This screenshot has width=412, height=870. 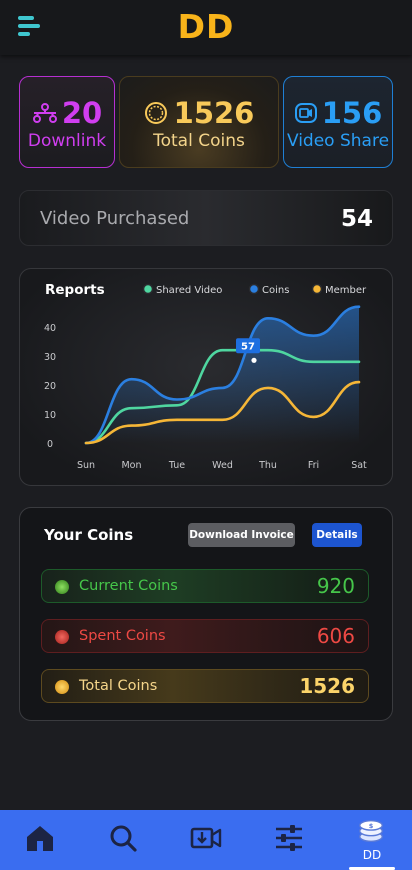 What do you see at coordinates (75, 290) in the screenshot?
I see `chart-title: Reports` at bounding box center [75, 290].